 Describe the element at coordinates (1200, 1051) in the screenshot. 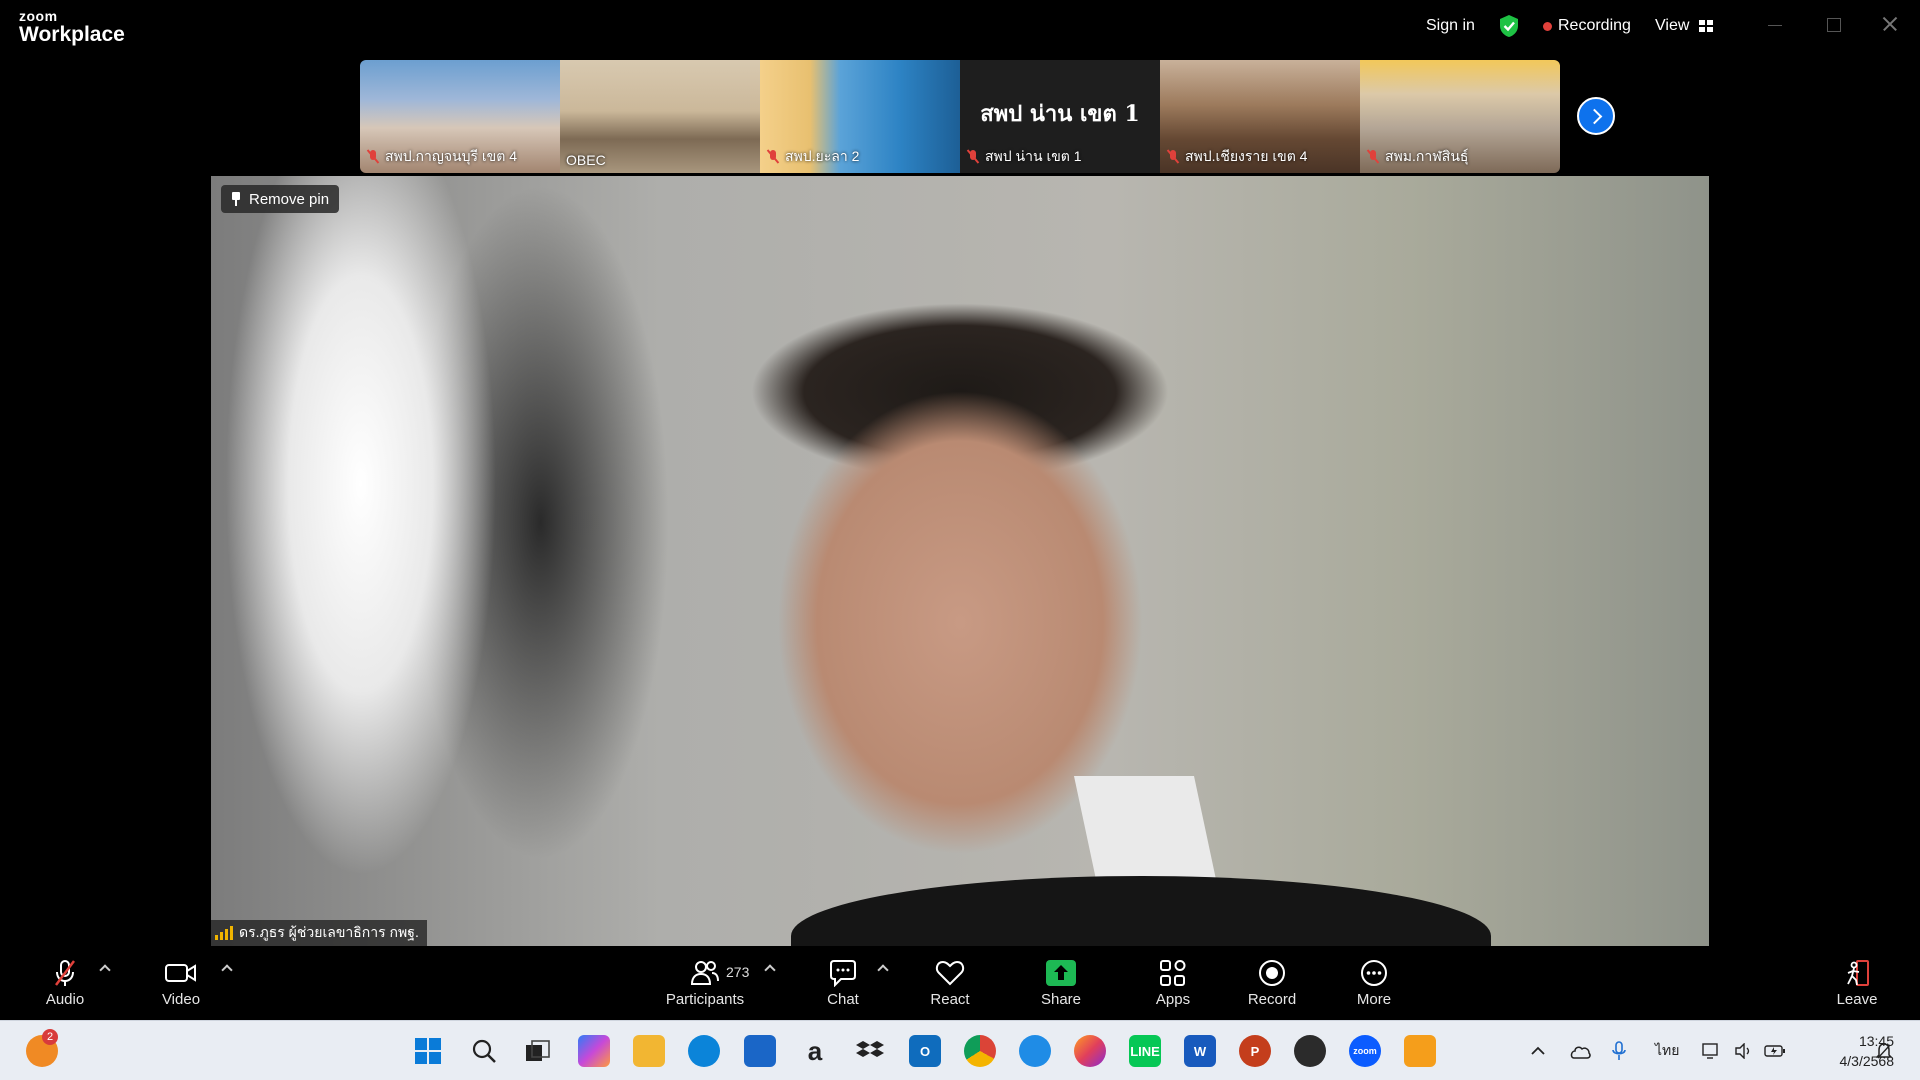

I see `word-icon: W` at that location.